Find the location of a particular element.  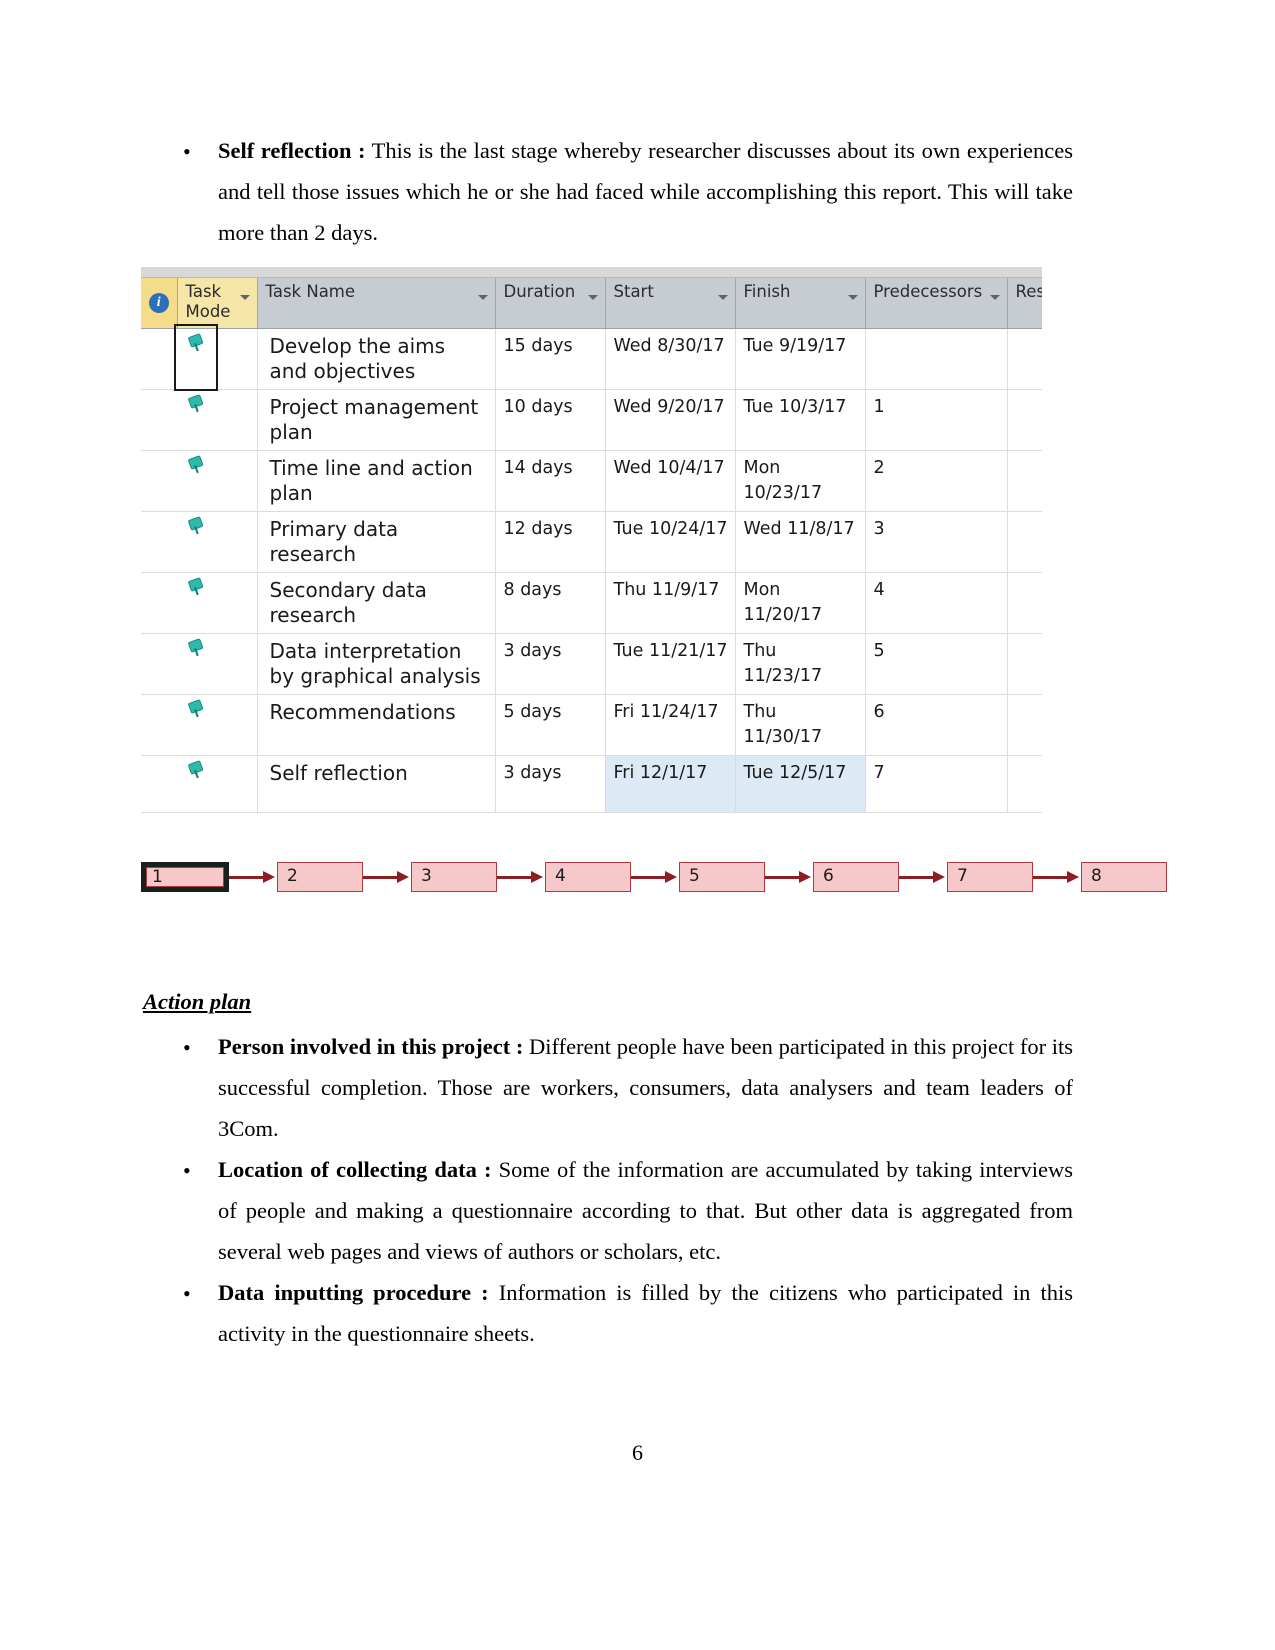

cell-predecessors: 6 is located at coordinates (936, 725).